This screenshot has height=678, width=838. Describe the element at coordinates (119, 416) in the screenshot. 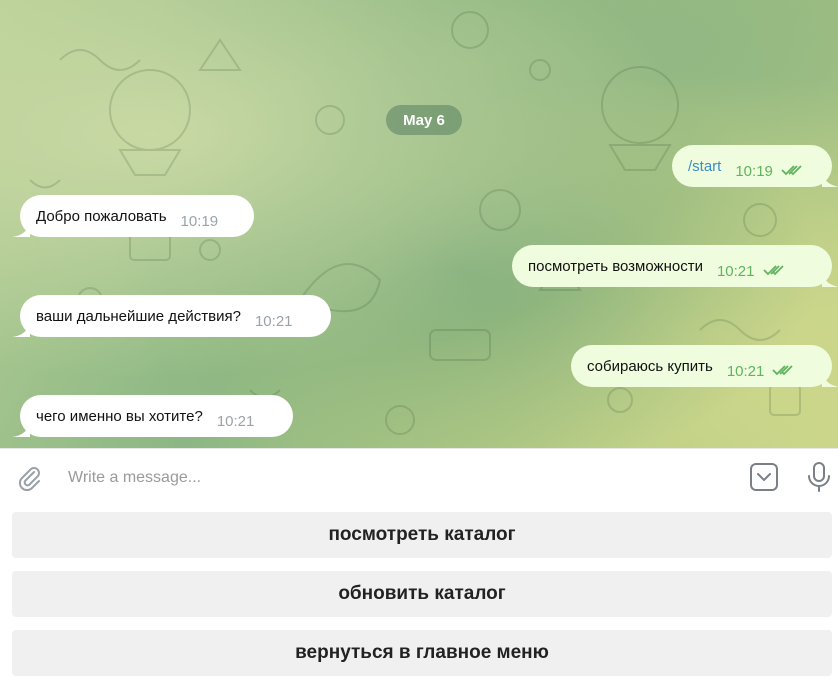

I see `message-text: чего именно вы хотите?` at that location.